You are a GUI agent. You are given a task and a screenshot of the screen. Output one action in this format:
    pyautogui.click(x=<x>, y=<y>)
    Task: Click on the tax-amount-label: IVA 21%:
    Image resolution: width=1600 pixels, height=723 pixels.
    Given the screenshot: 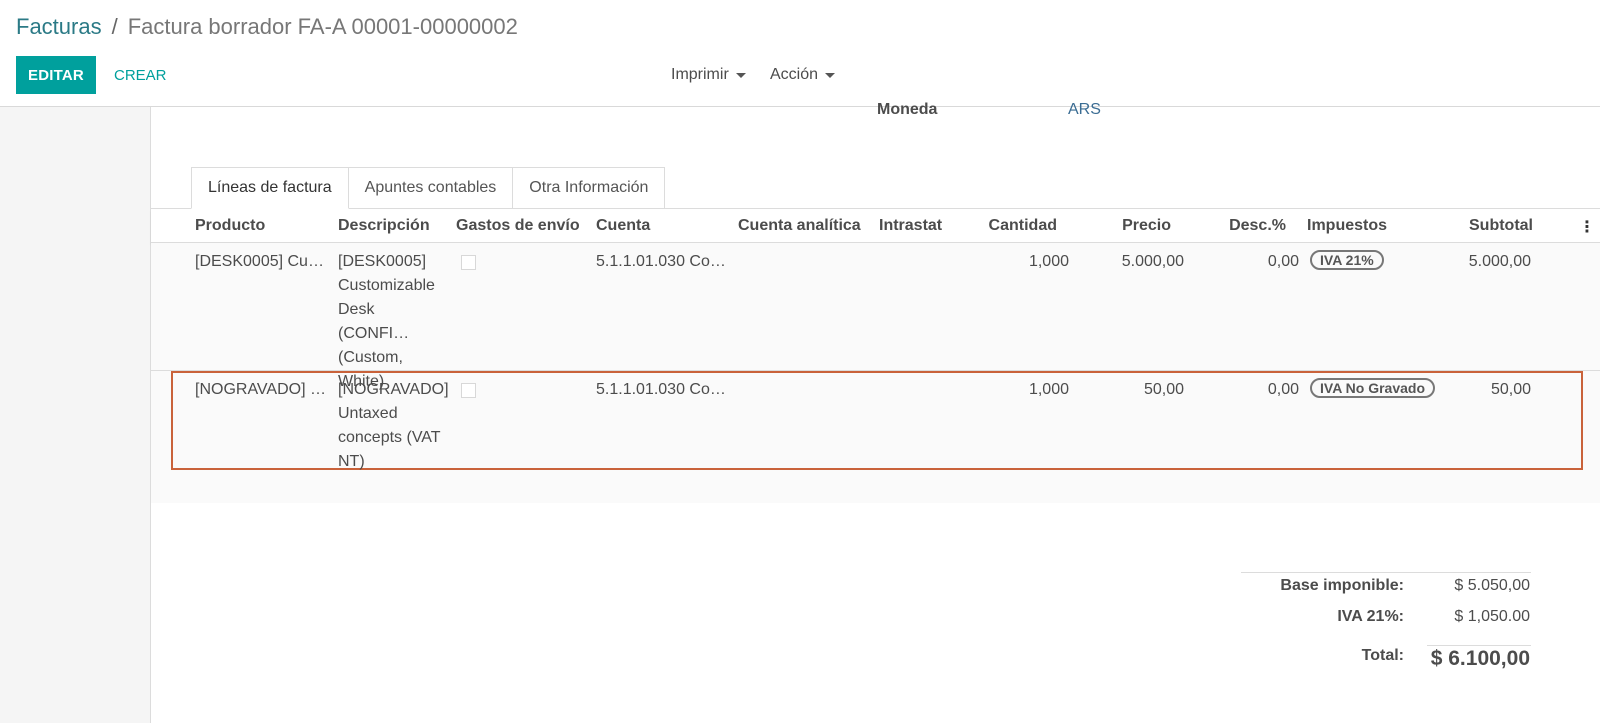 What is the action you would take?
    pyautogui.click(x=1370, y=616)
    